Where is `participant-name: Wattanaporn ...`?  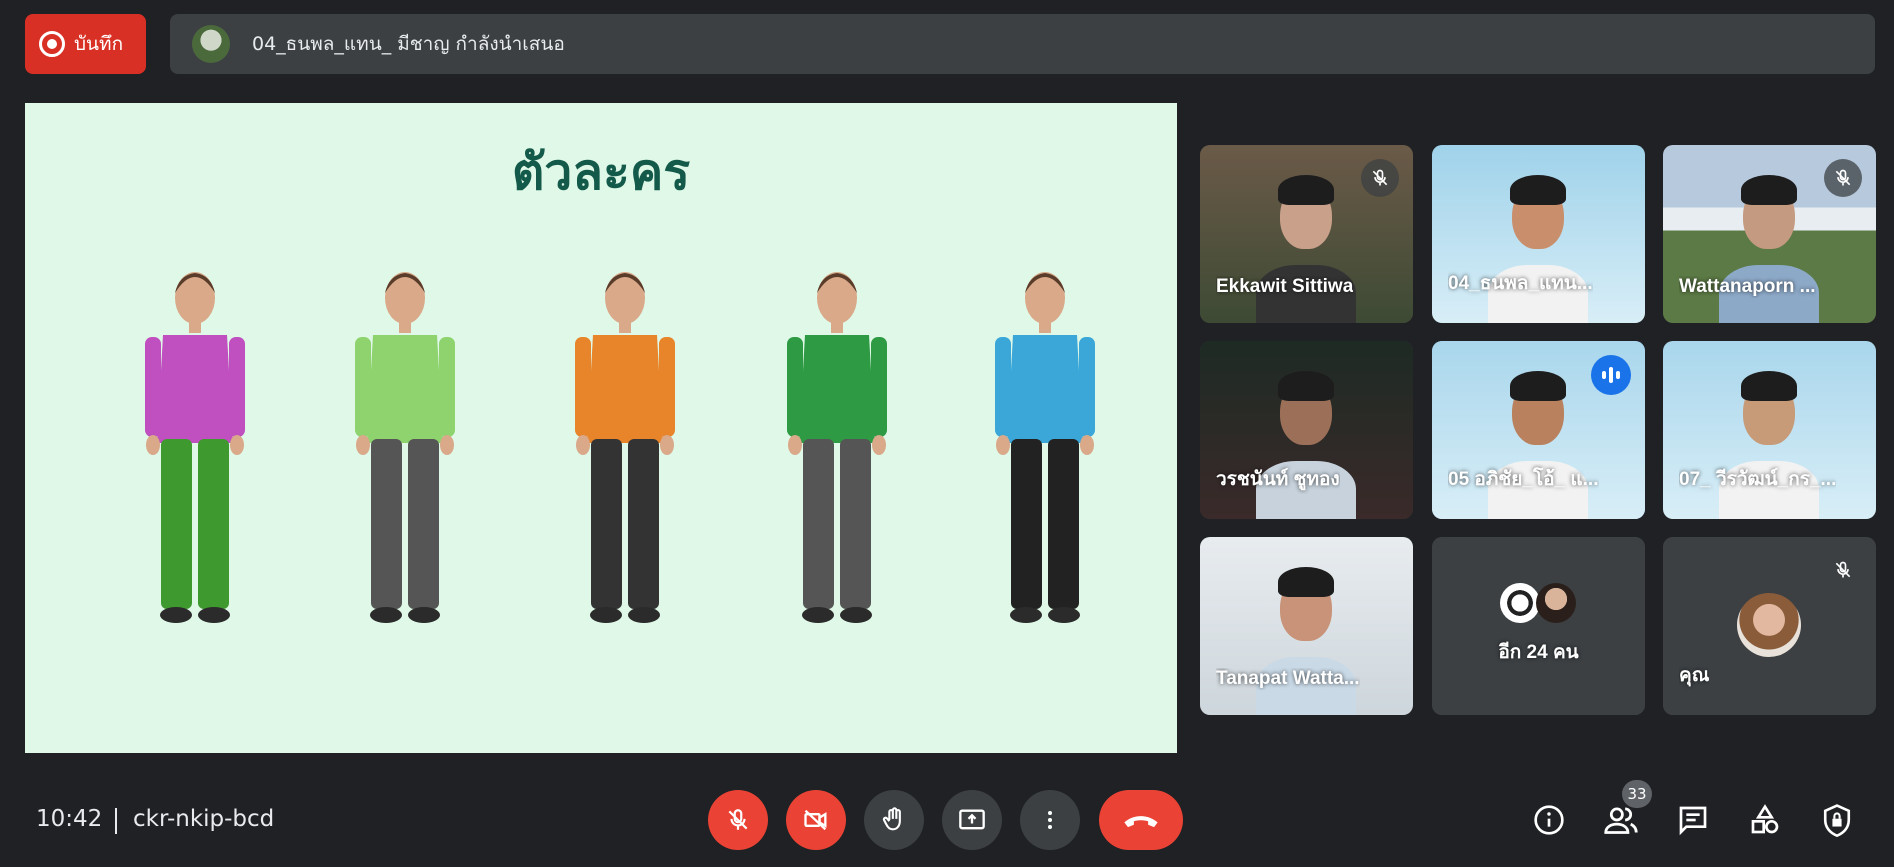
participant-name: Wattanaporn ... is located at coordinates (1747, 286).